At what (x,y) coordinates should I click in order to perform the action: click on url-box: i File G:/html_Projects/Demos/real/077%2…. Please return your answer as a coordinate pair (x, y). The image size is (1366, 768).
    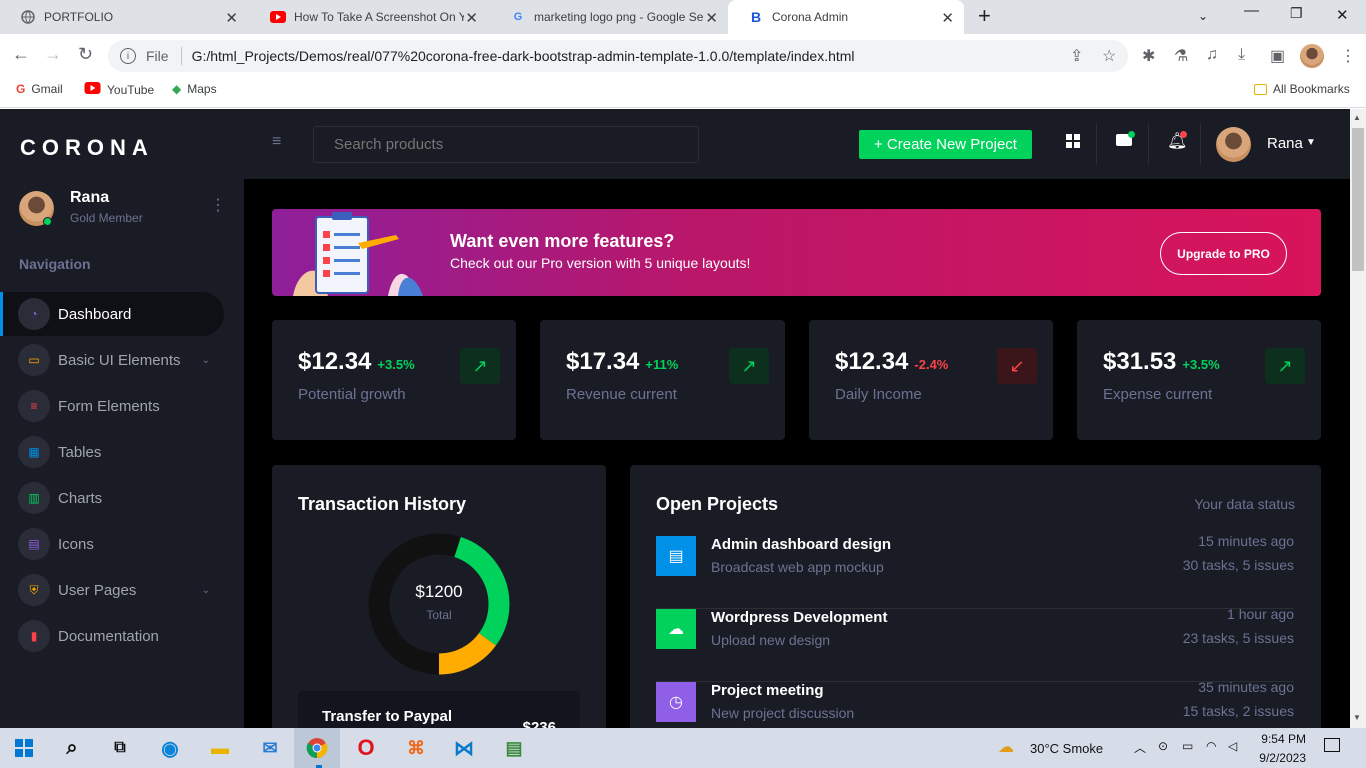
    Looking at the image, I should click on (618, 56).